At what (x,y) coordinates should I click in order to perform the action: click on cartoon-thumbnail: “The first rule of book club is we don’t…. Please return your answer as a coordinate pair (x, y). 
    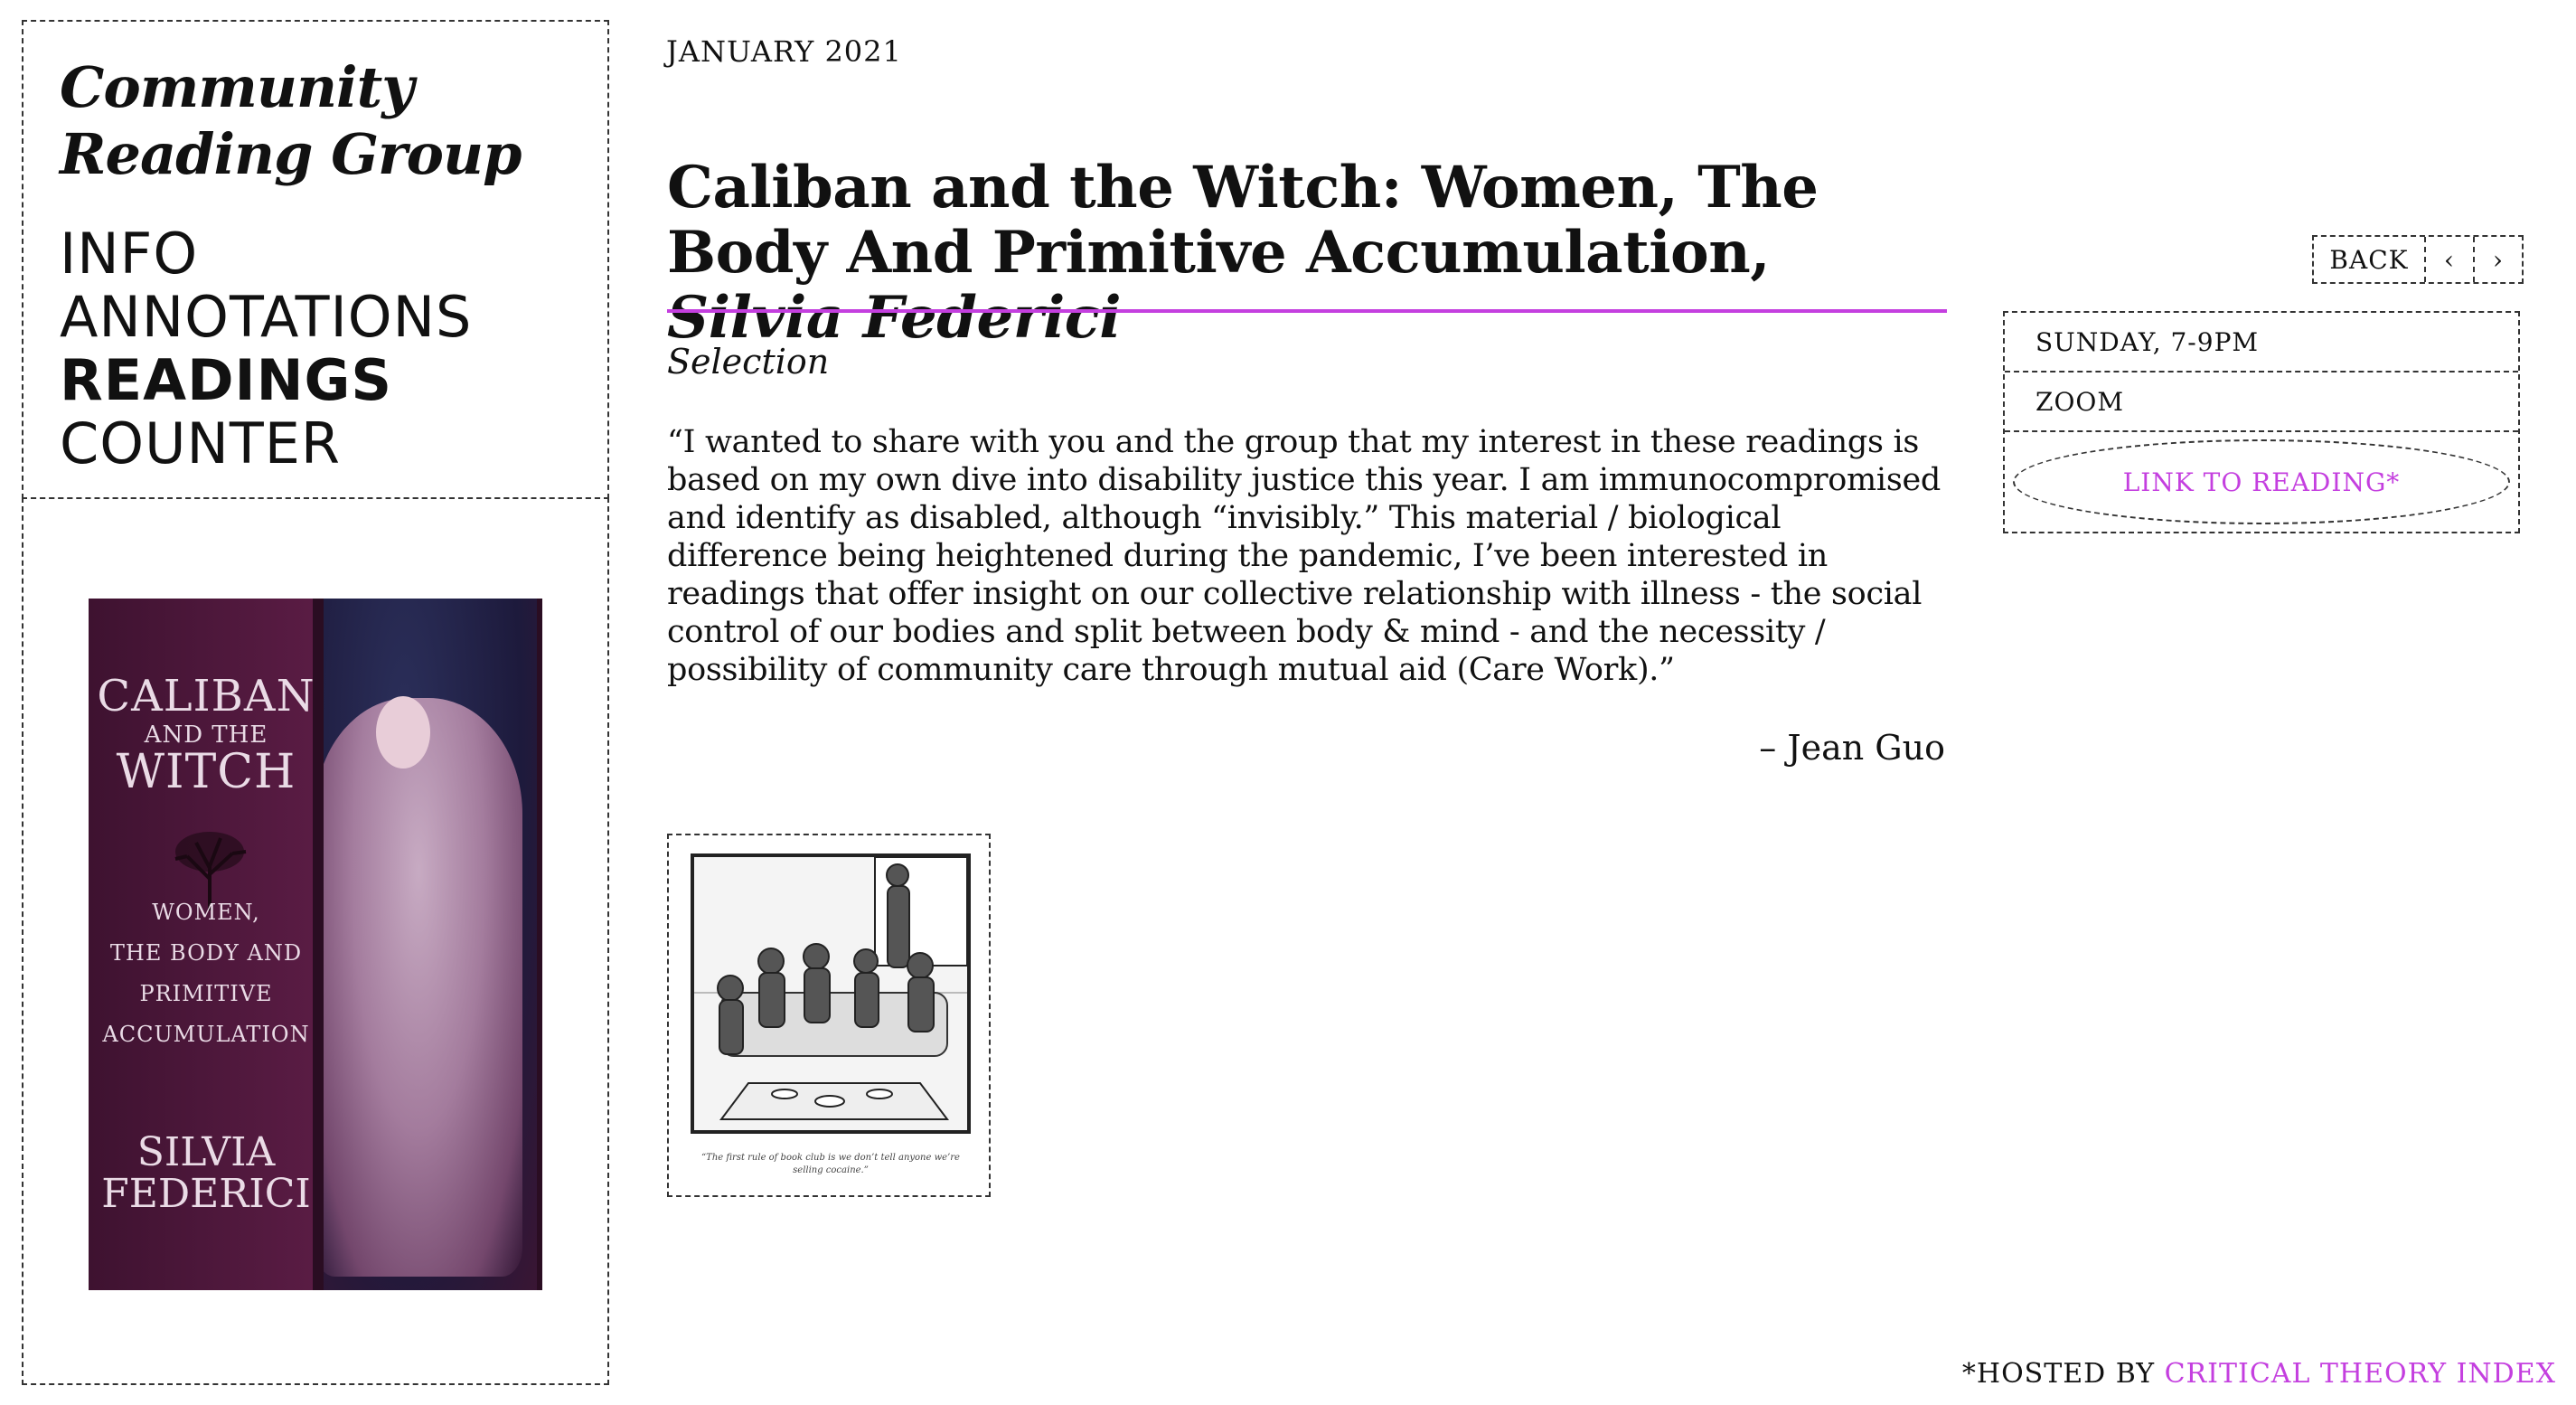
    Looking at the image, I should click on (829, 1015).